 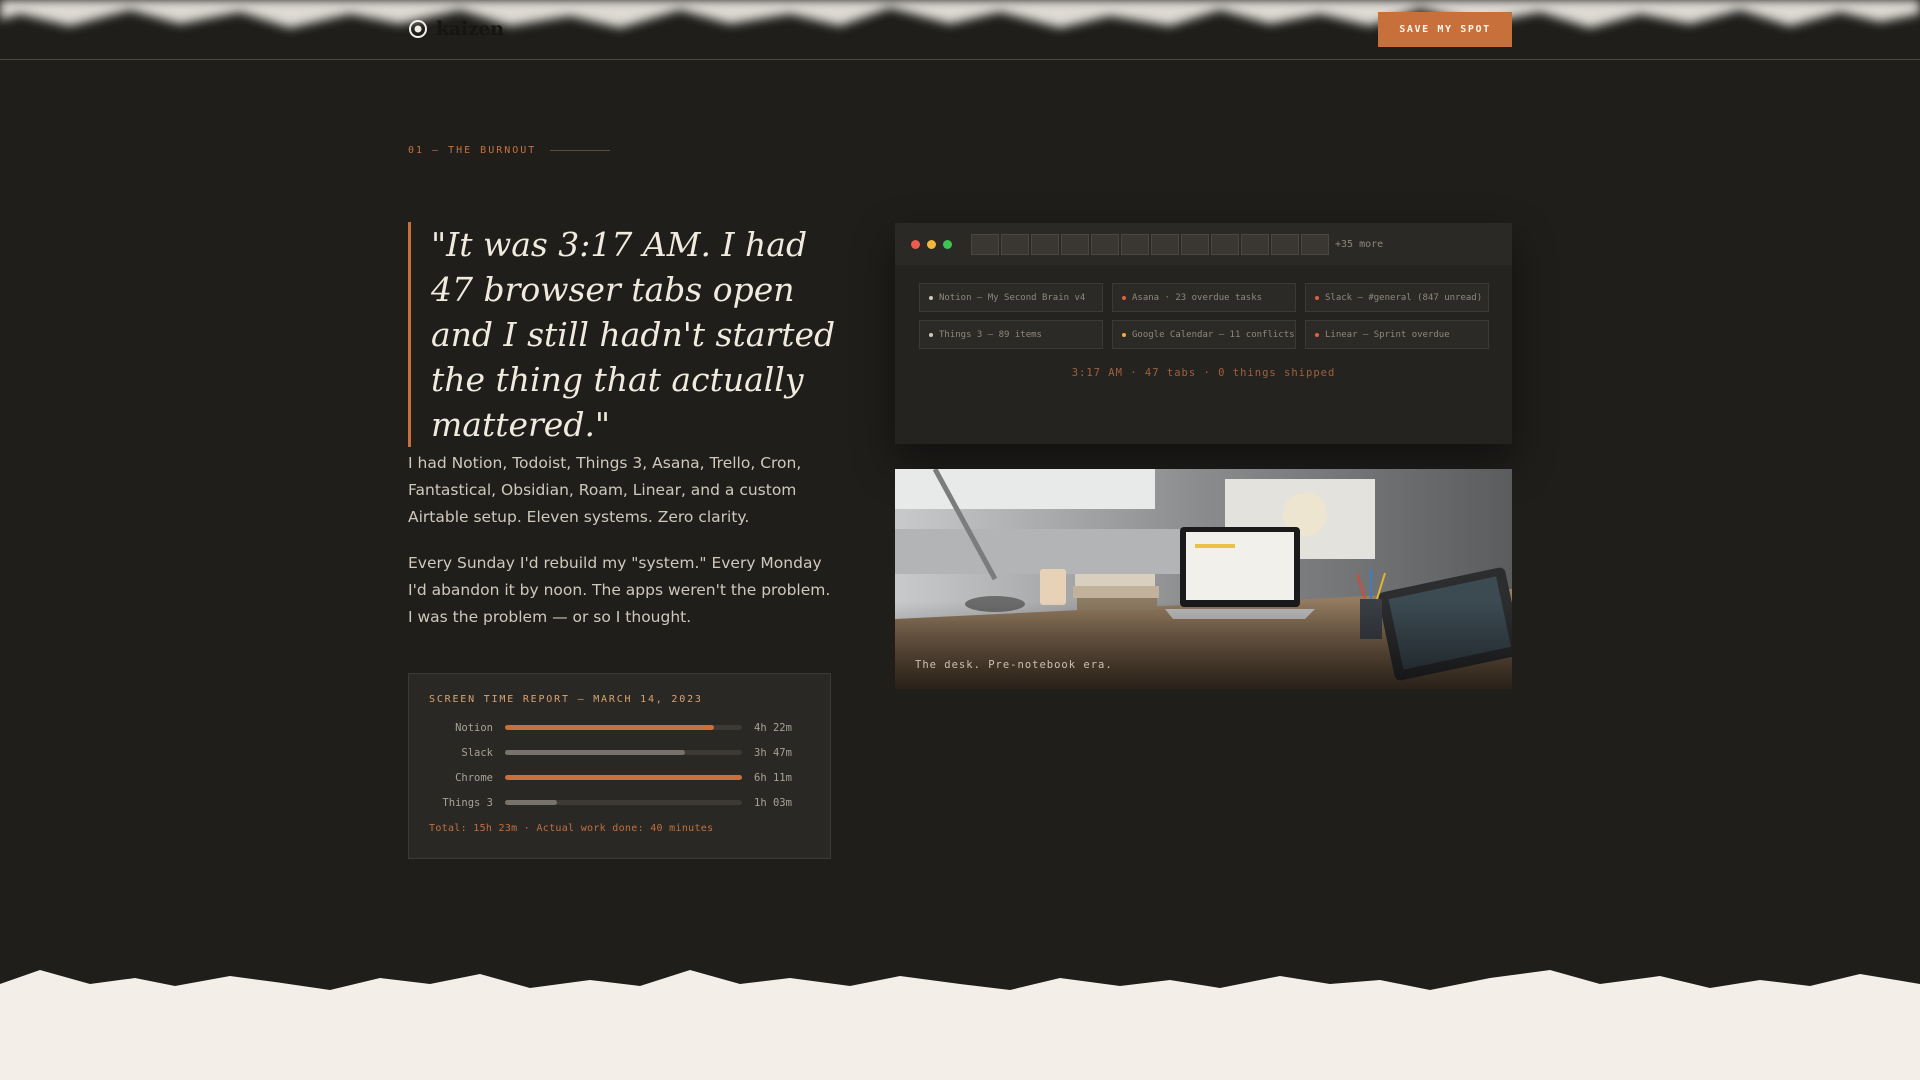 I want to click on open-app-chip: Slack — #general (847 unread), so click(x=1397, y=297).